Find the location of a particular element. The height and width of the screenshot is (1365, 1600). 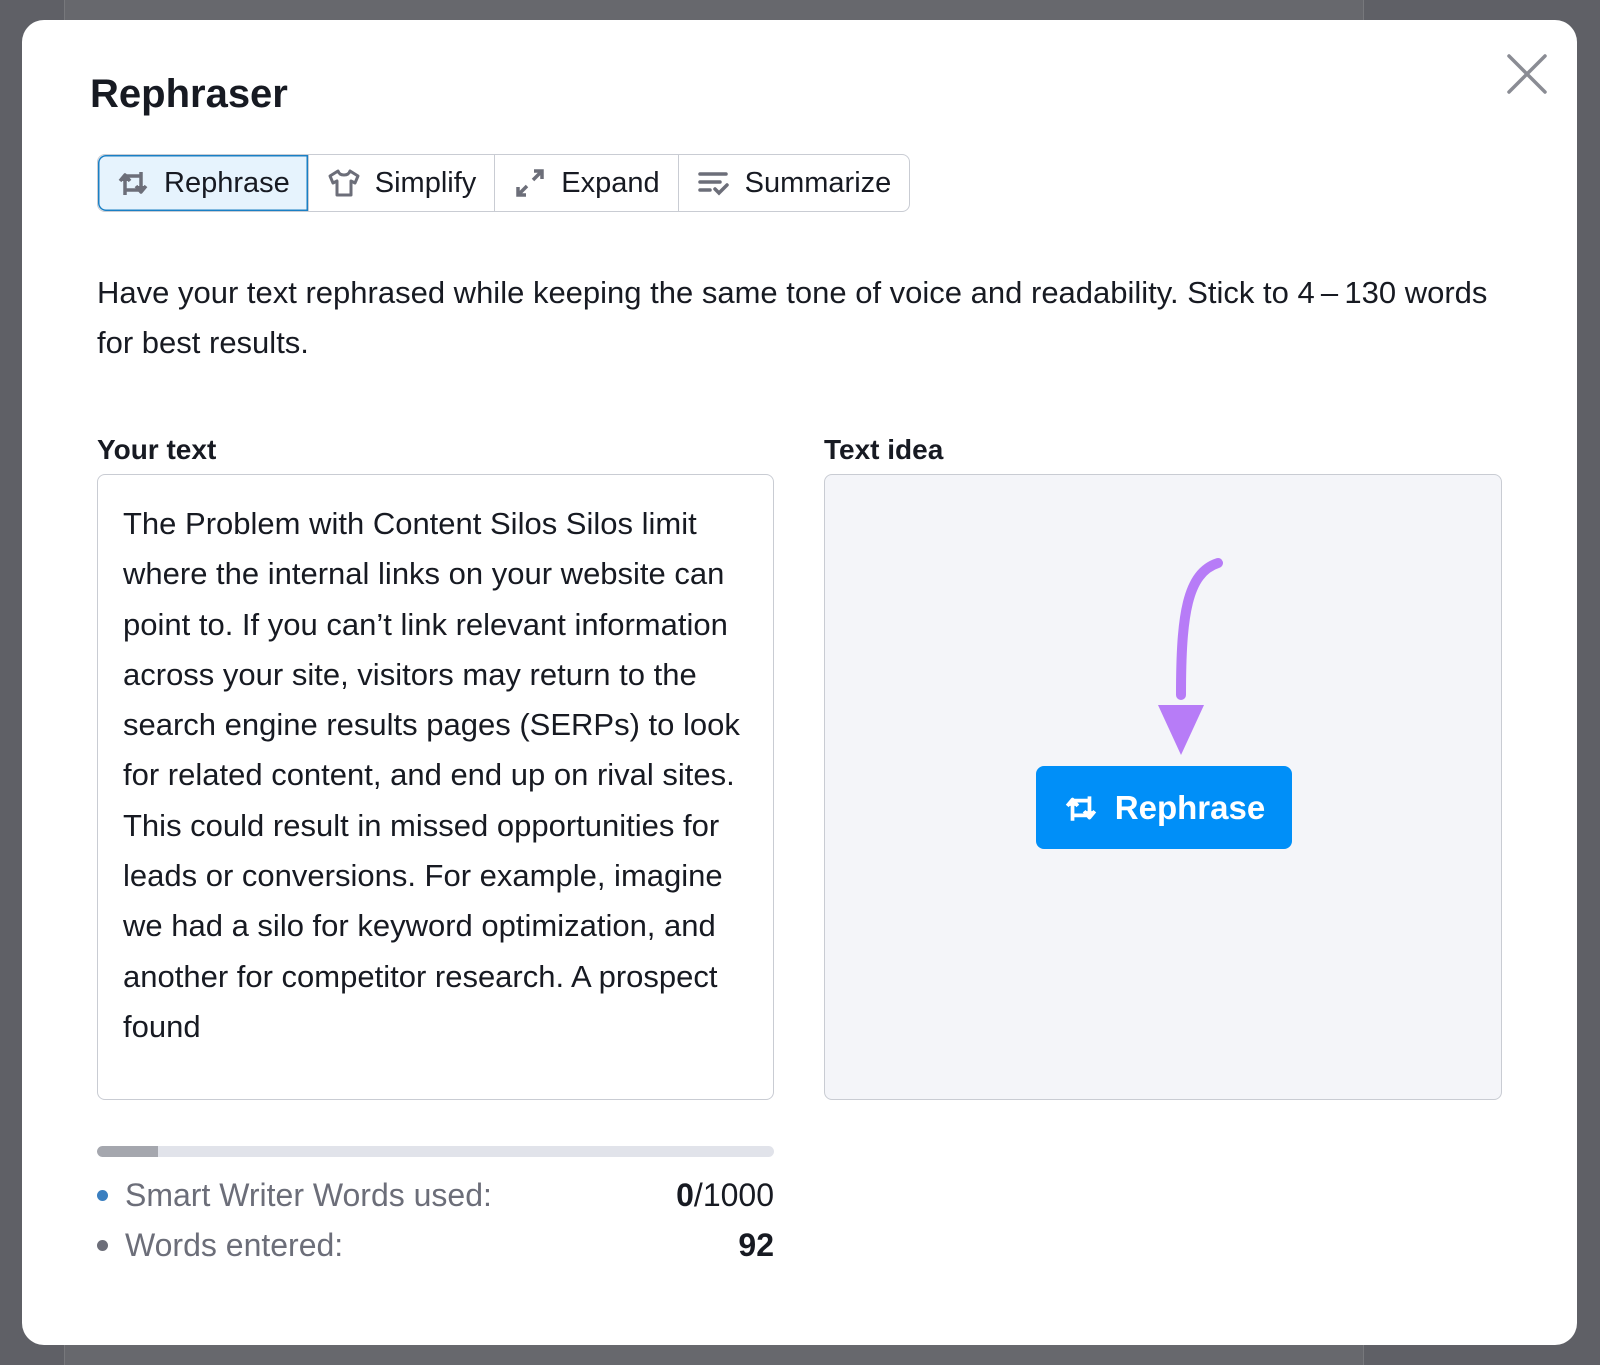

rephrase-button: Rephrase is located at coordinates (1164, 807).